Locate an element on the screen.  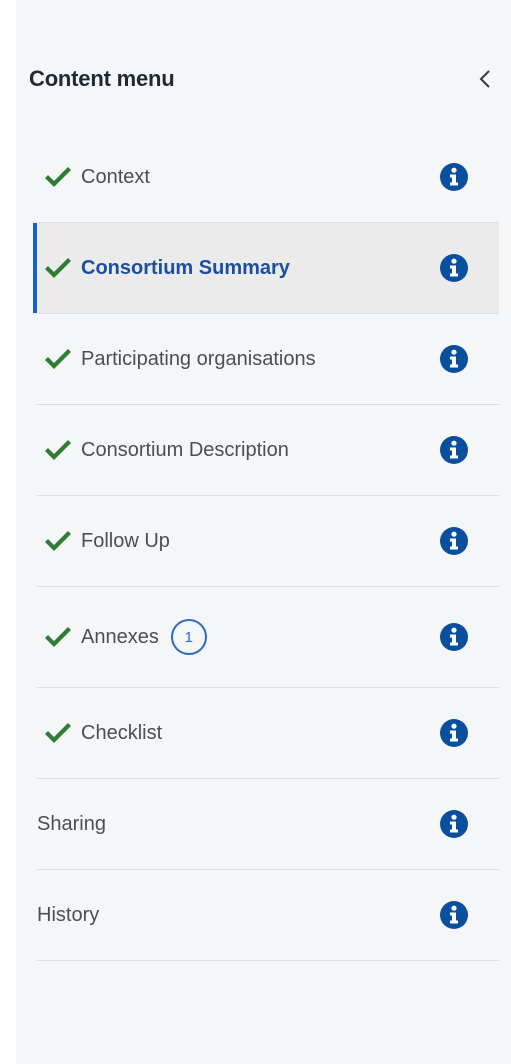
count-badge: 1 is located at coordinates (188, 637).